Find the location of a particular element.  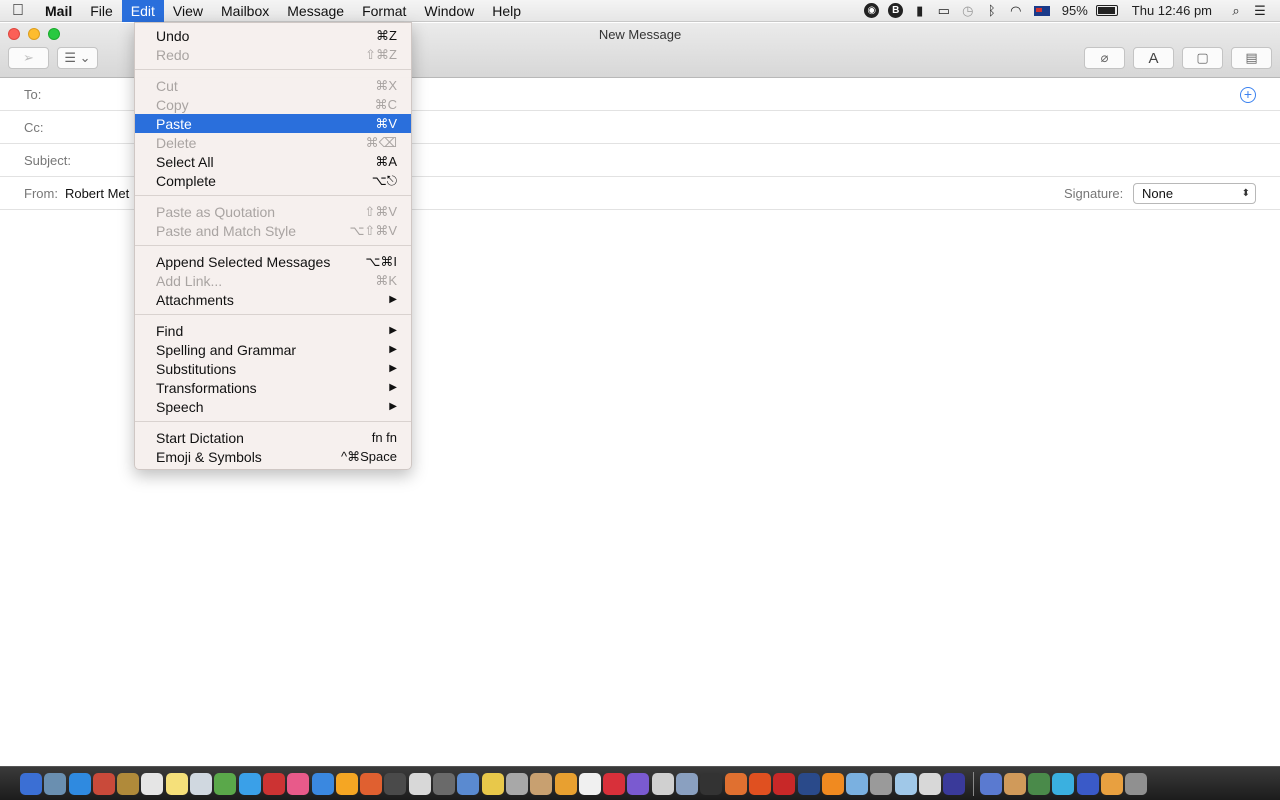

menu-help: Help is located at coordinates (506, 11).